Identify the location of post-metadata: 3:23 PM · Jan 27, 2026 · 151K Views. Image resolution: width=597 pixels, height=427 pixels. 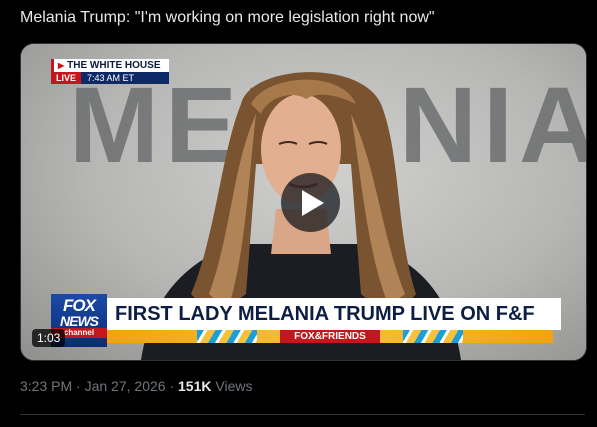
(136, 386).